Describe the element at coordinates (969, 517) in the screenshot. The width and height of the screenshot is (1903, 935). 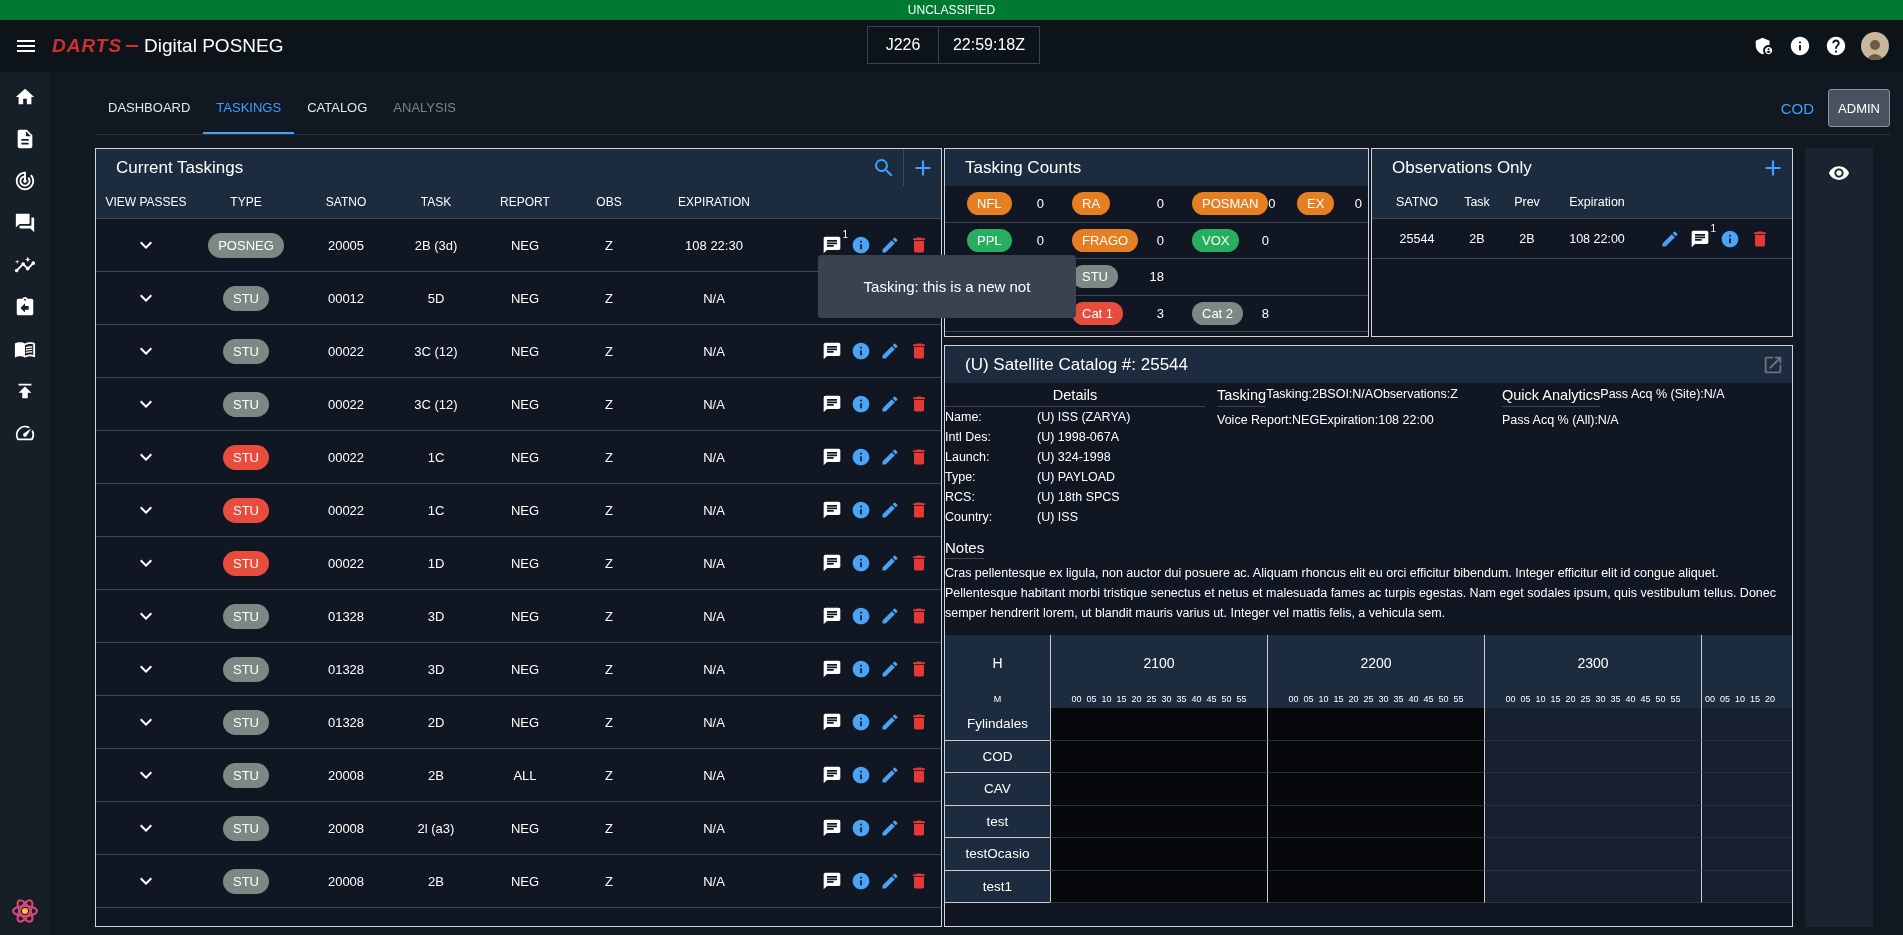
I see `detail-label: Country:` at that location.